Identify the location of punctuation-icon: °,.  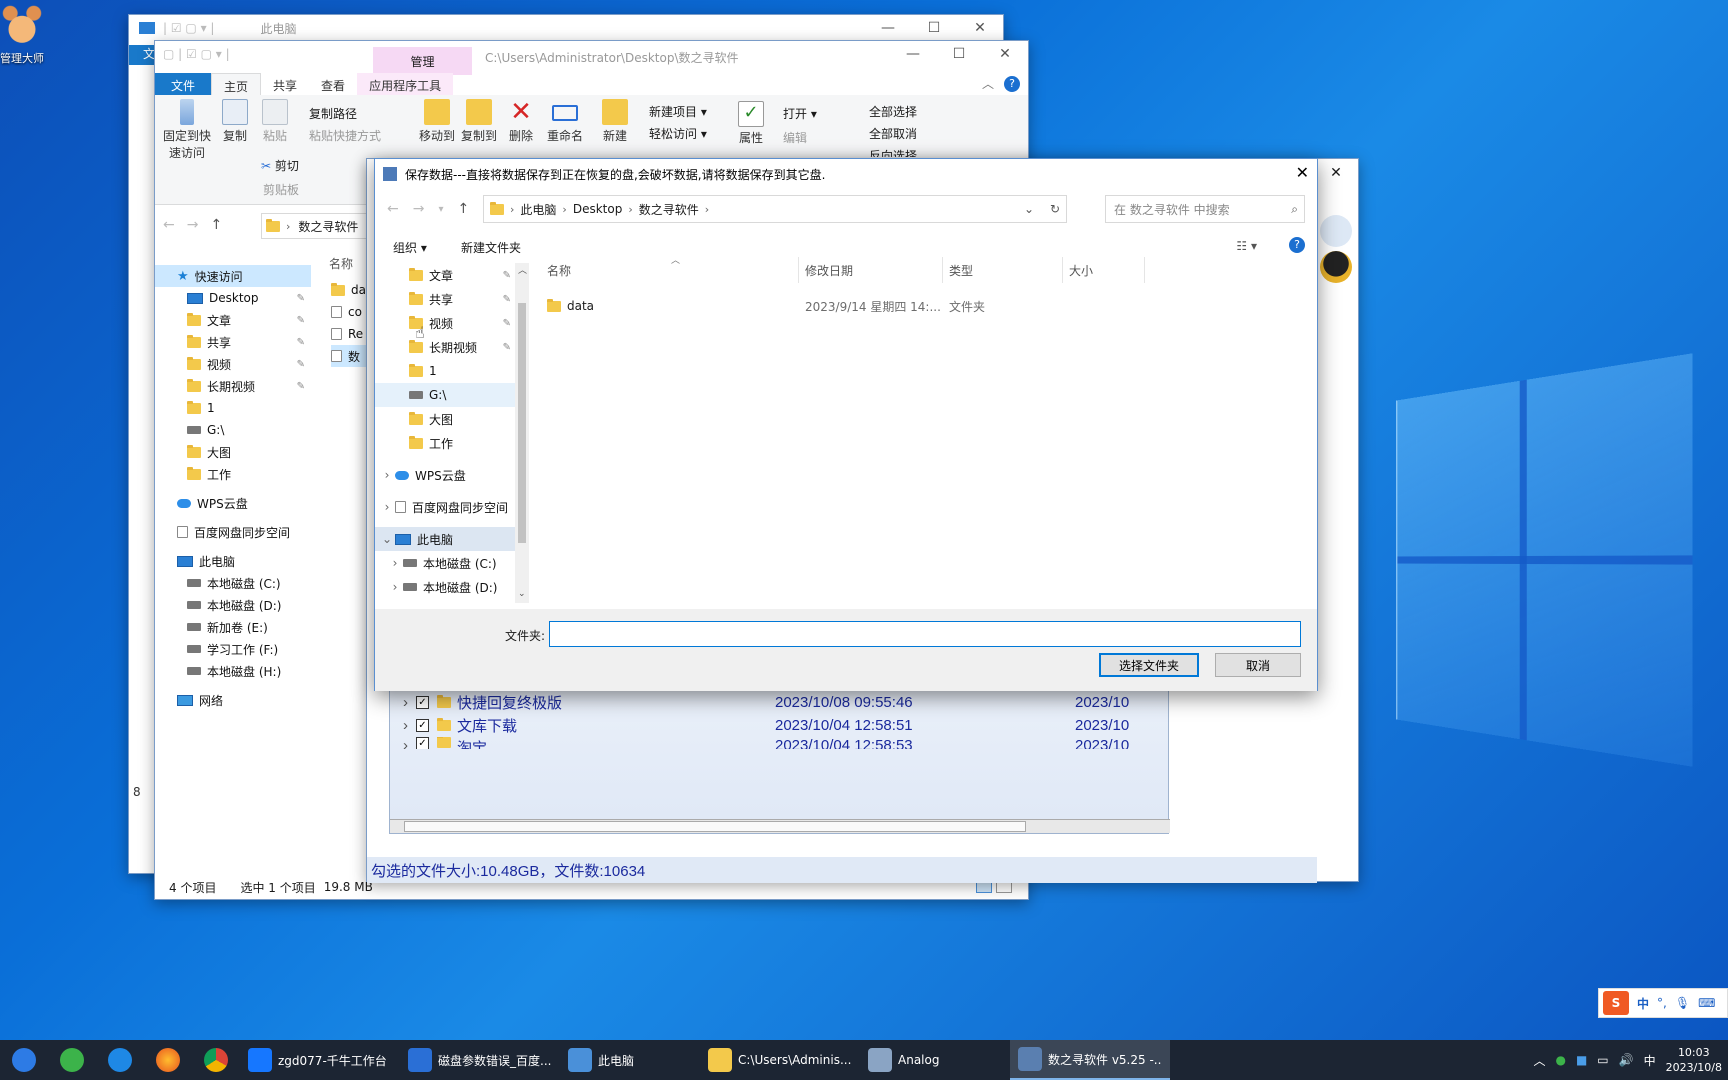
(1662, 1003).